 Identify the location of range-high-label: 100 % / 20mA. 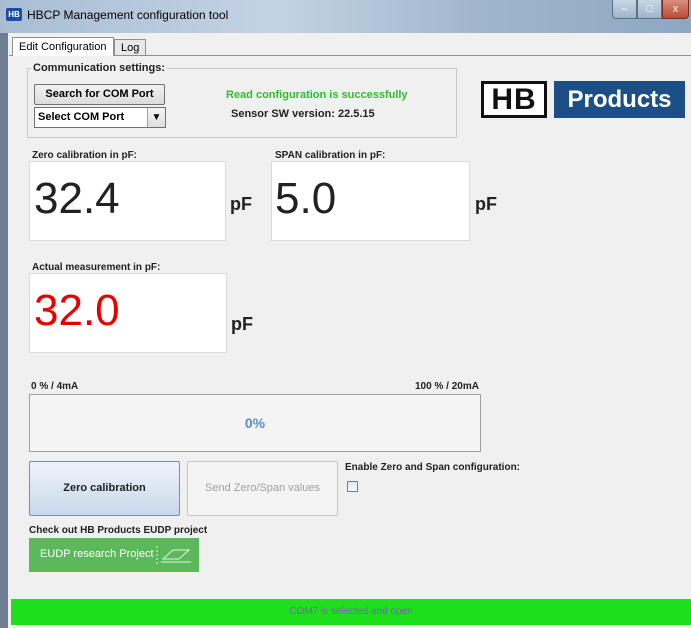
(447, 386).